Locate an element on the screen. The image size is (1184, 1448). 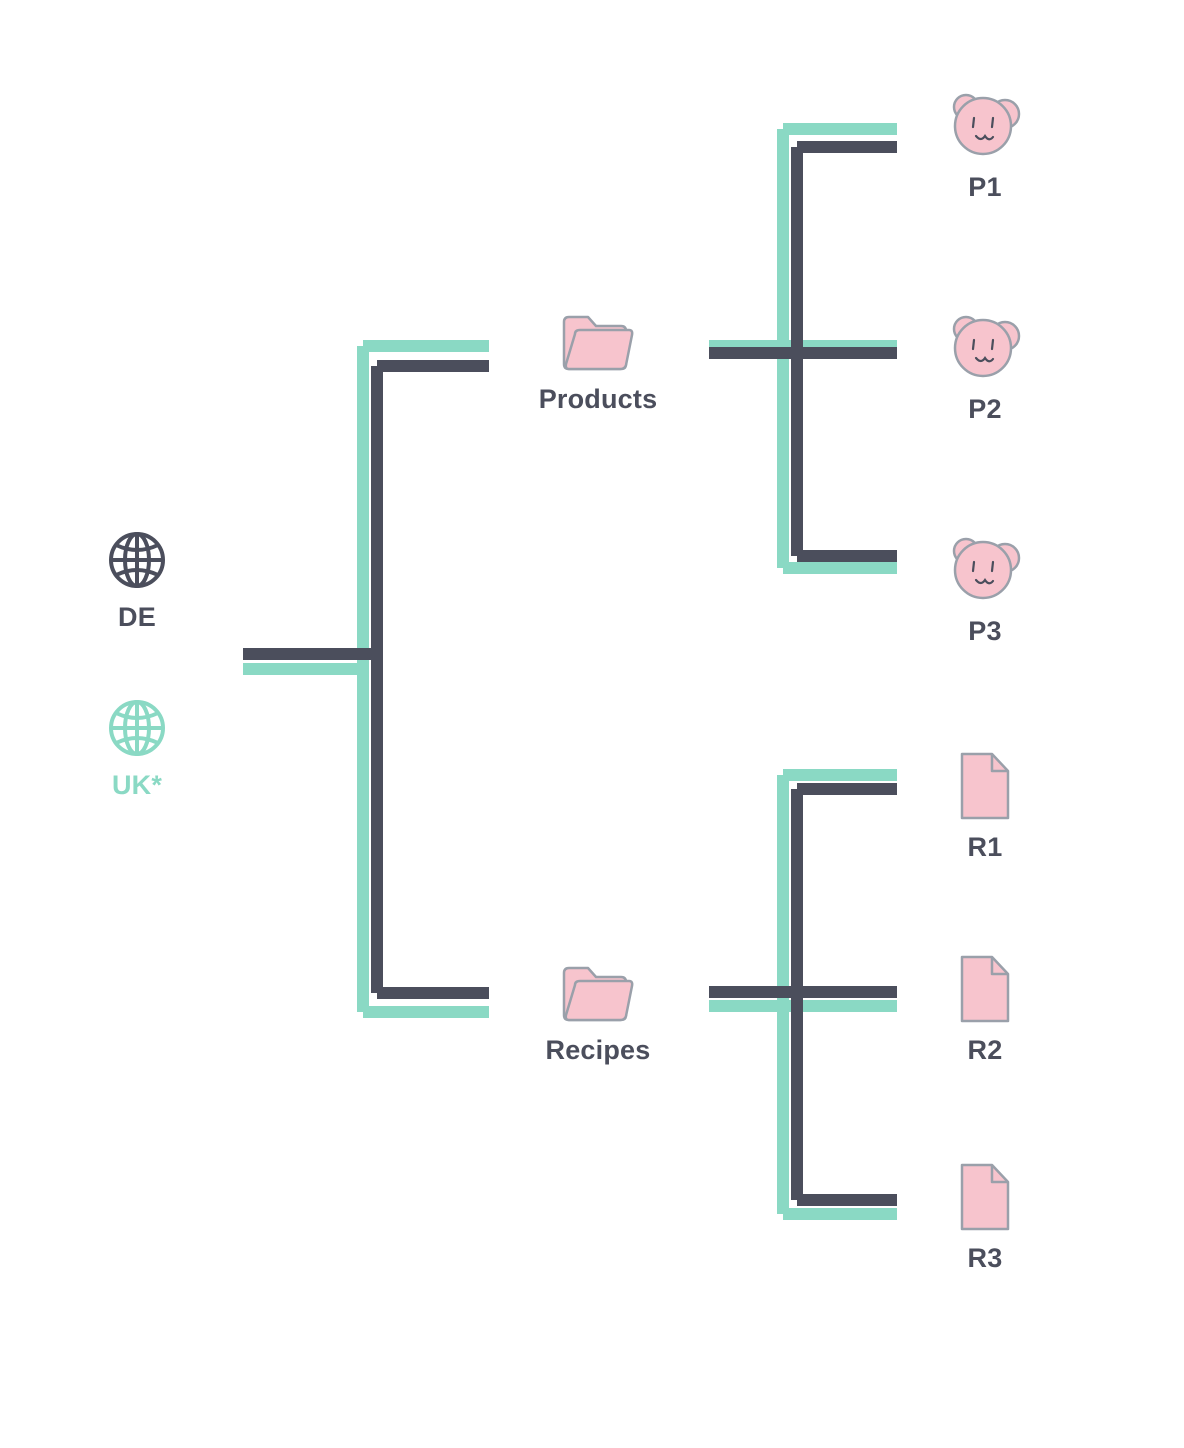
node-de: DE is located at coordinates (137, 580).